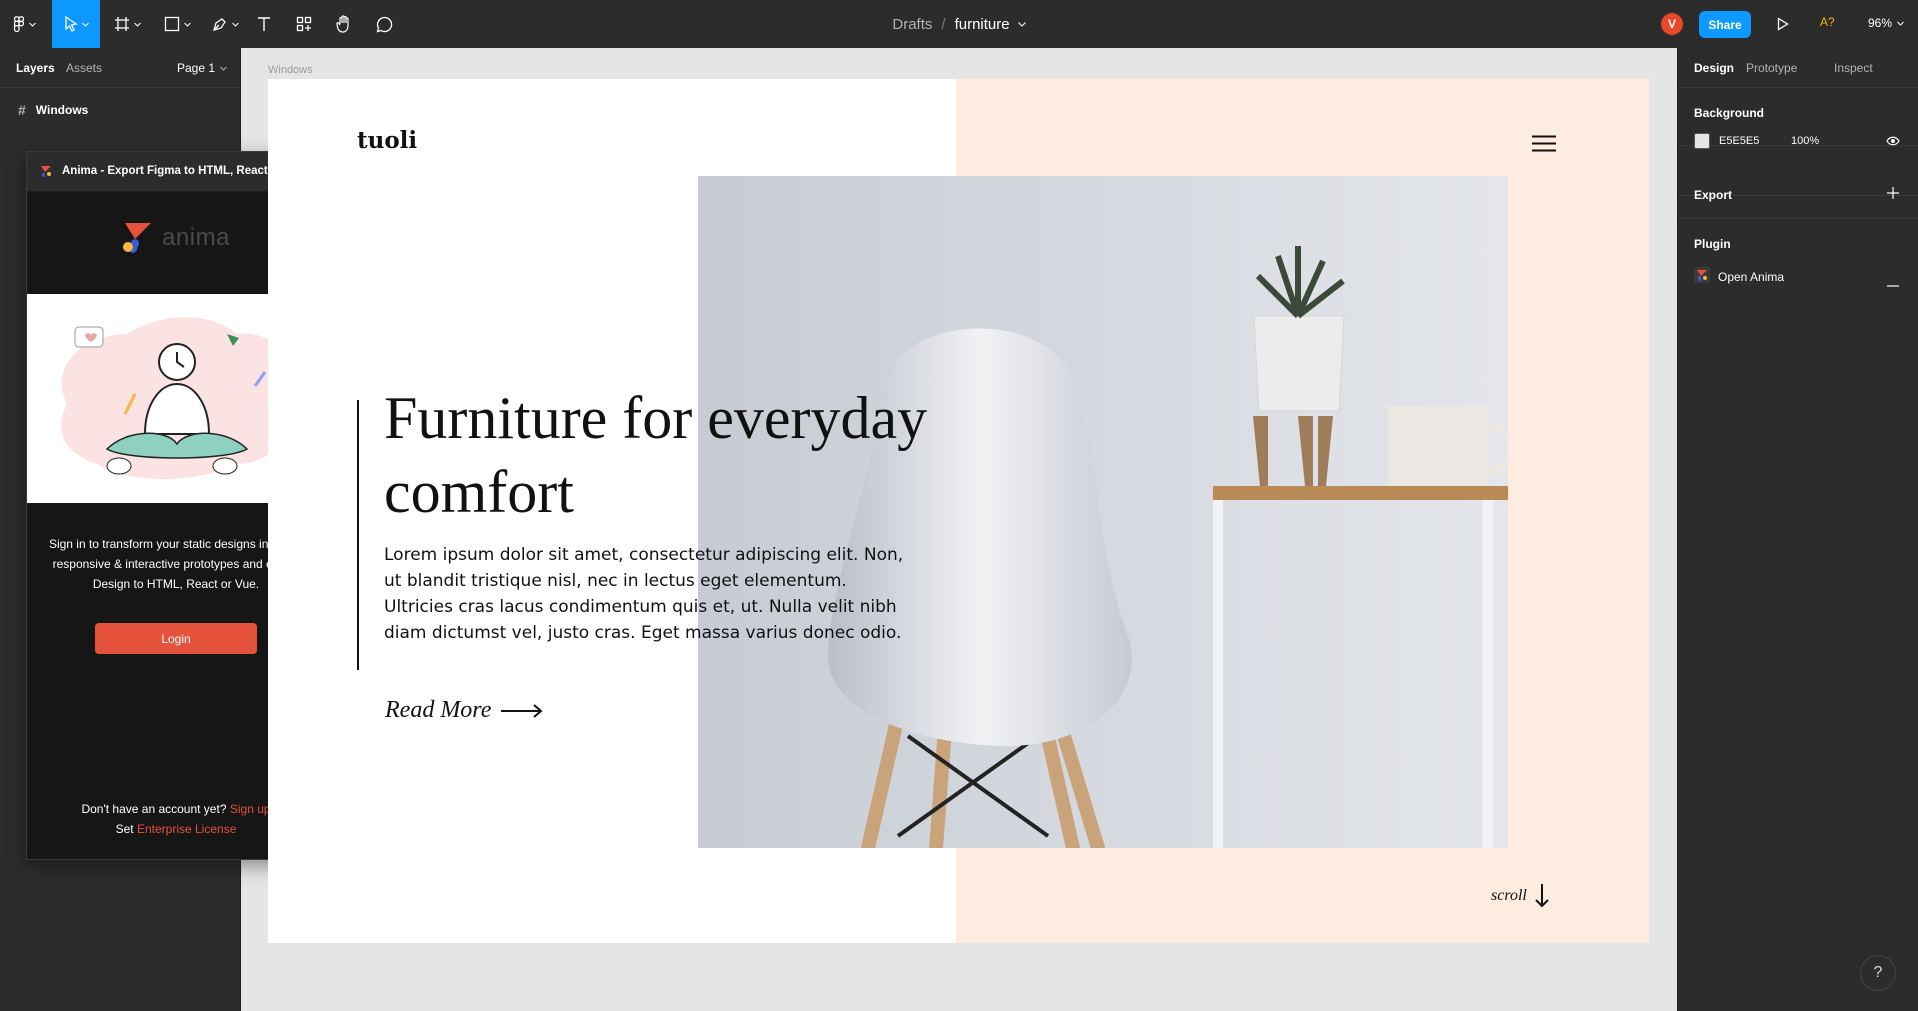  Describe the element at coordinates (1713, 195) in the screenshot. I see `export-title: Export` at that location.